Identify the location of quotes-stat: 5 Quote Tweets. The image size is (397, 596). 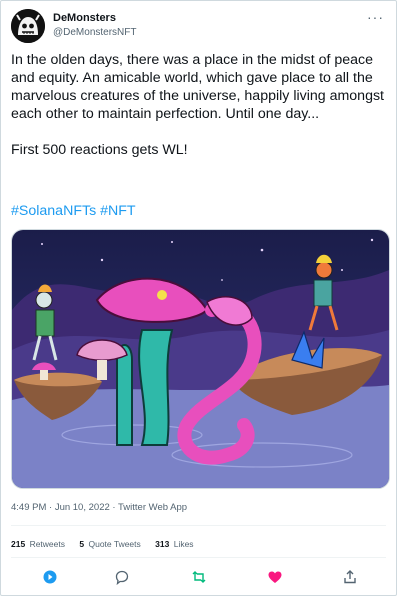
(109, 544).